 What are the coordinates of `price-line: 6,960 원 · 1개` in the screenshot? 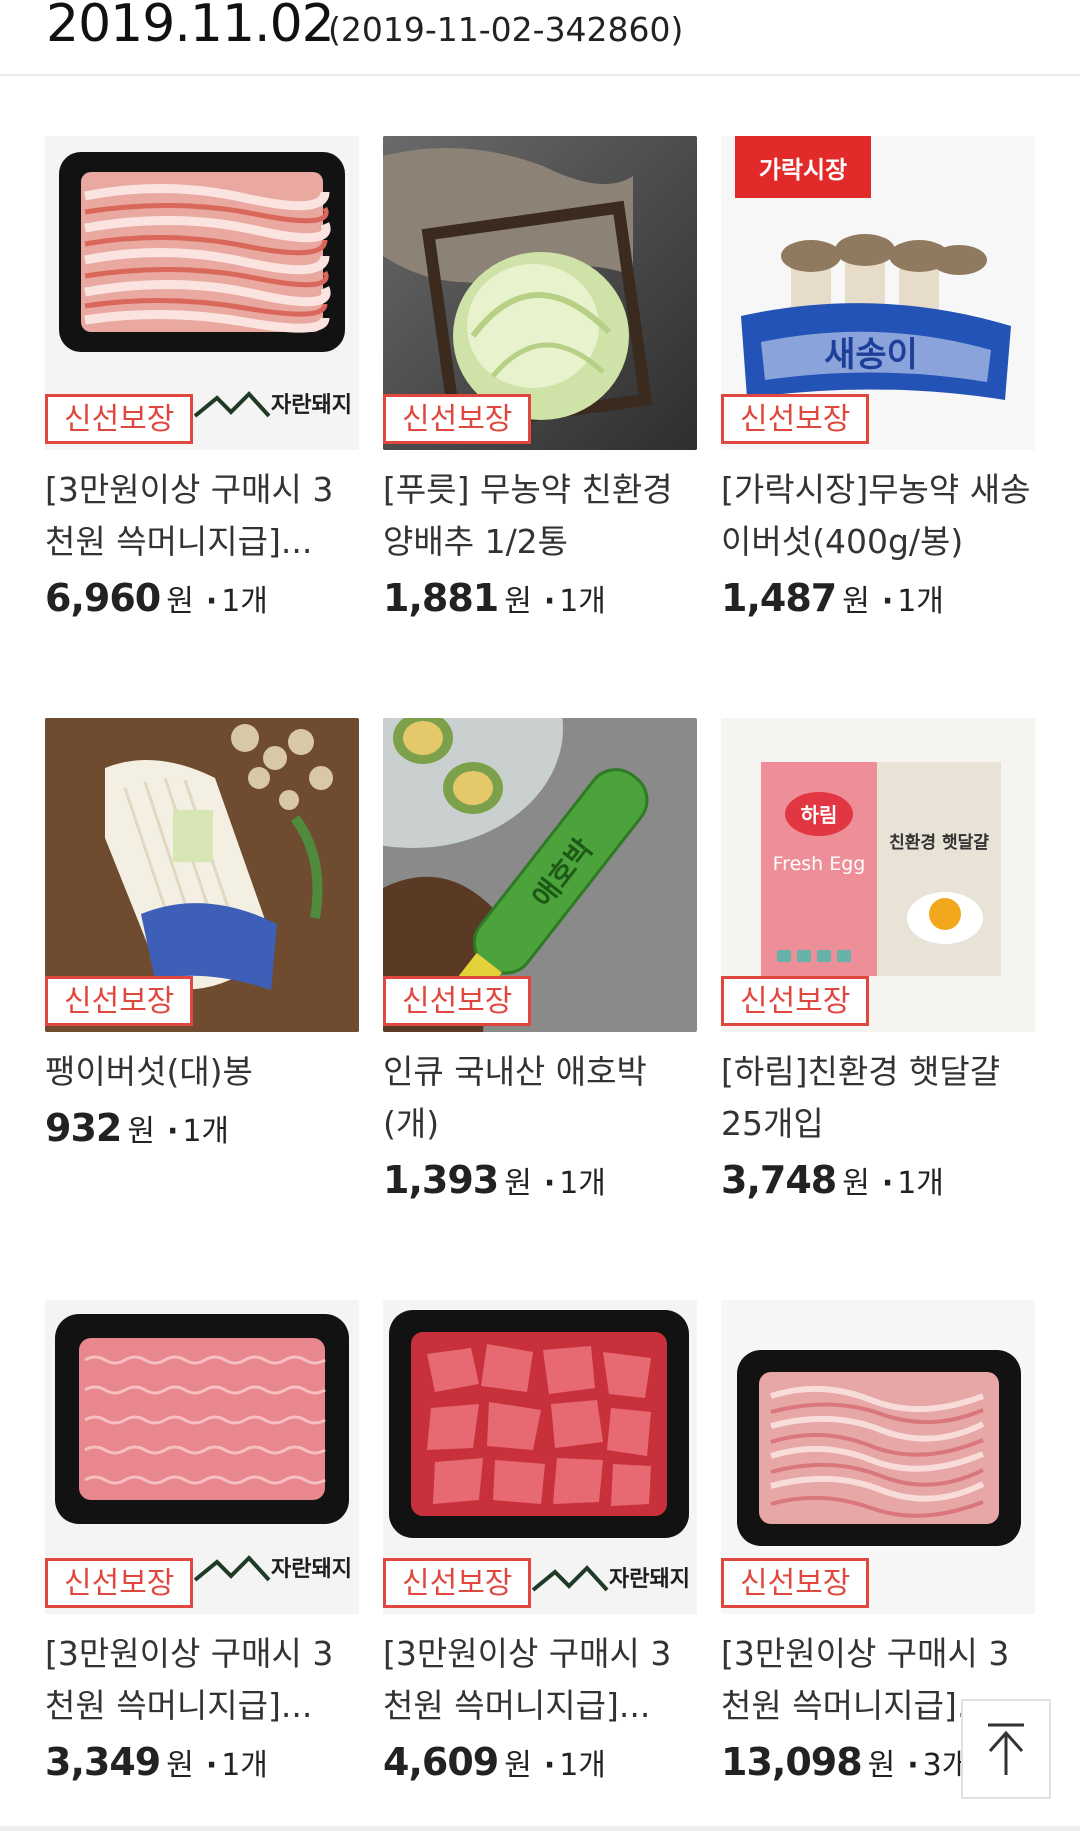 It's located at (156, 598).